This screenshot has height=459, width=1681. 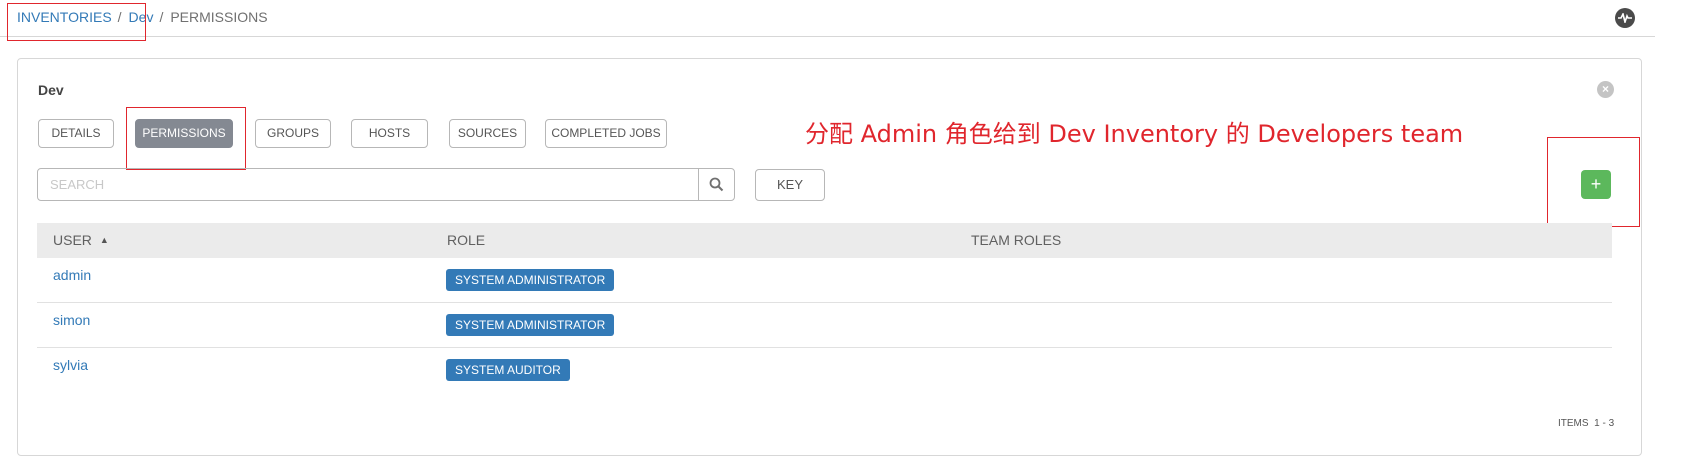 I want to click on column-team-roles: TEAM ROLES, so click(x=1016, y=240).